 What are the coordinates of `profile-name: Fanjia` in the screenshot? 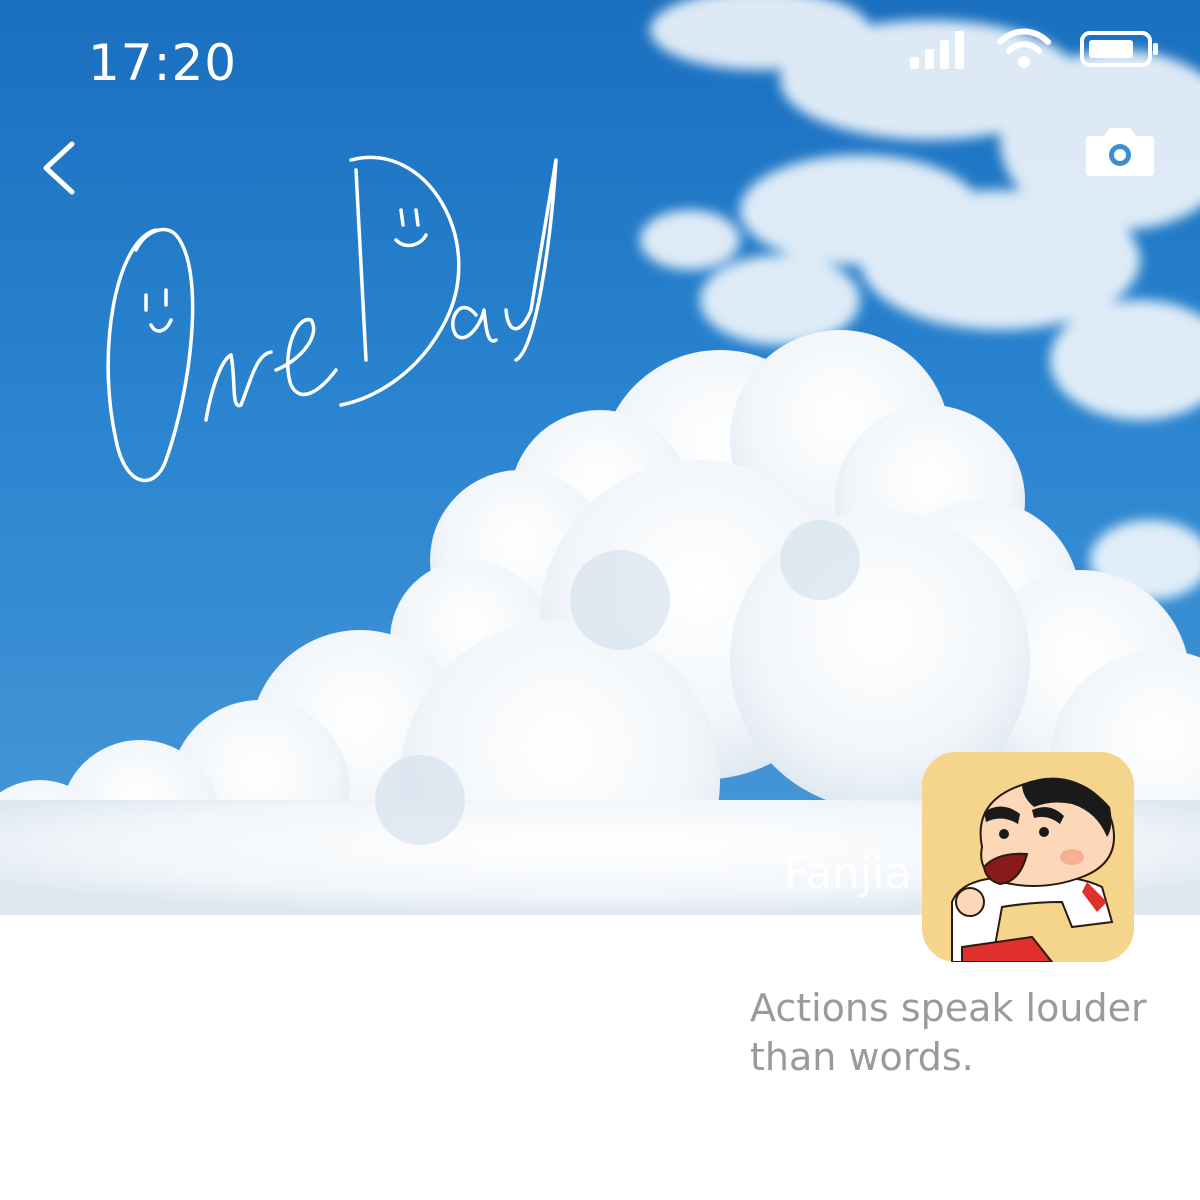 It's located at (848, 873).